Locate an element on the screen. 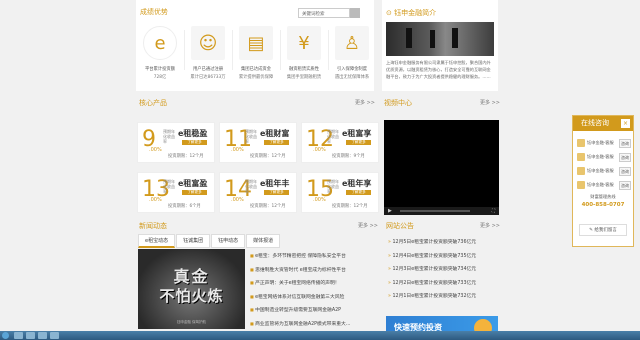 The image size is (640, 340). news-more-link: 更多 >> is located at coordinates (368, 225).